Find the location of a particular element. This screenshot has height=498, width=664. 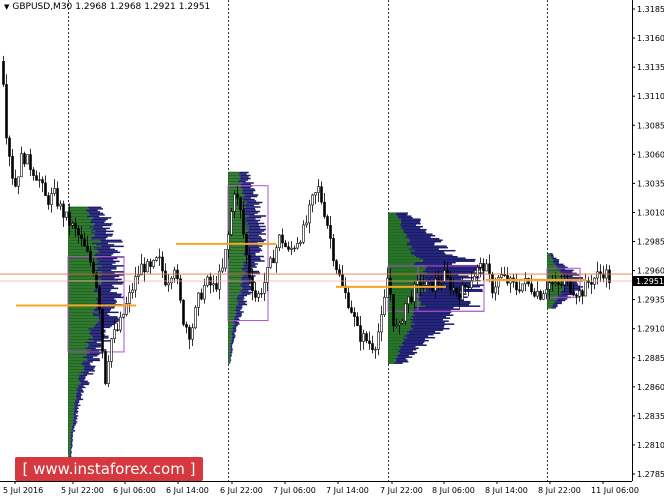

collapse-triangle-icon: ▼ is located at coordinates (6, 7).